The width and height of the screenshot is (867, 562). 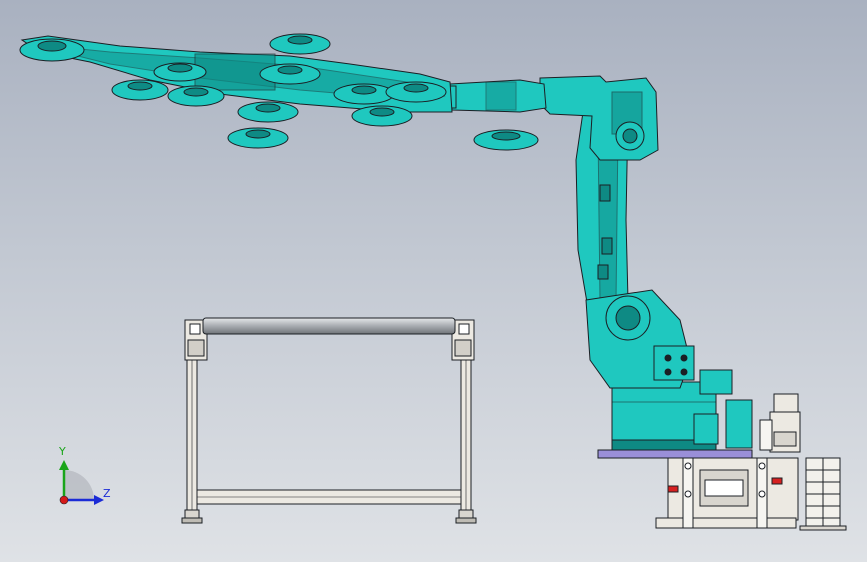 What do you see at coordinates (599, 118) in the screenshot?
I see `robot-upper-arm` at bounding box center [599, 118].